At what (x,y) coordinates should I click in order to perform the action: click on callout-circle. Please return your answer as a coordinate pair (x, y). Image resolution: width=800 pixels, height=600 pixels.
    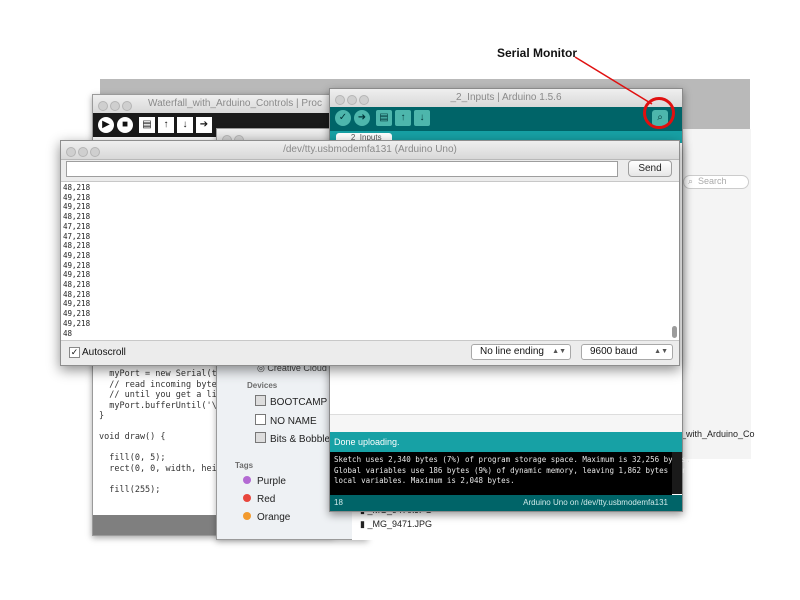
    Looking at the image, I should click on (659, 113).